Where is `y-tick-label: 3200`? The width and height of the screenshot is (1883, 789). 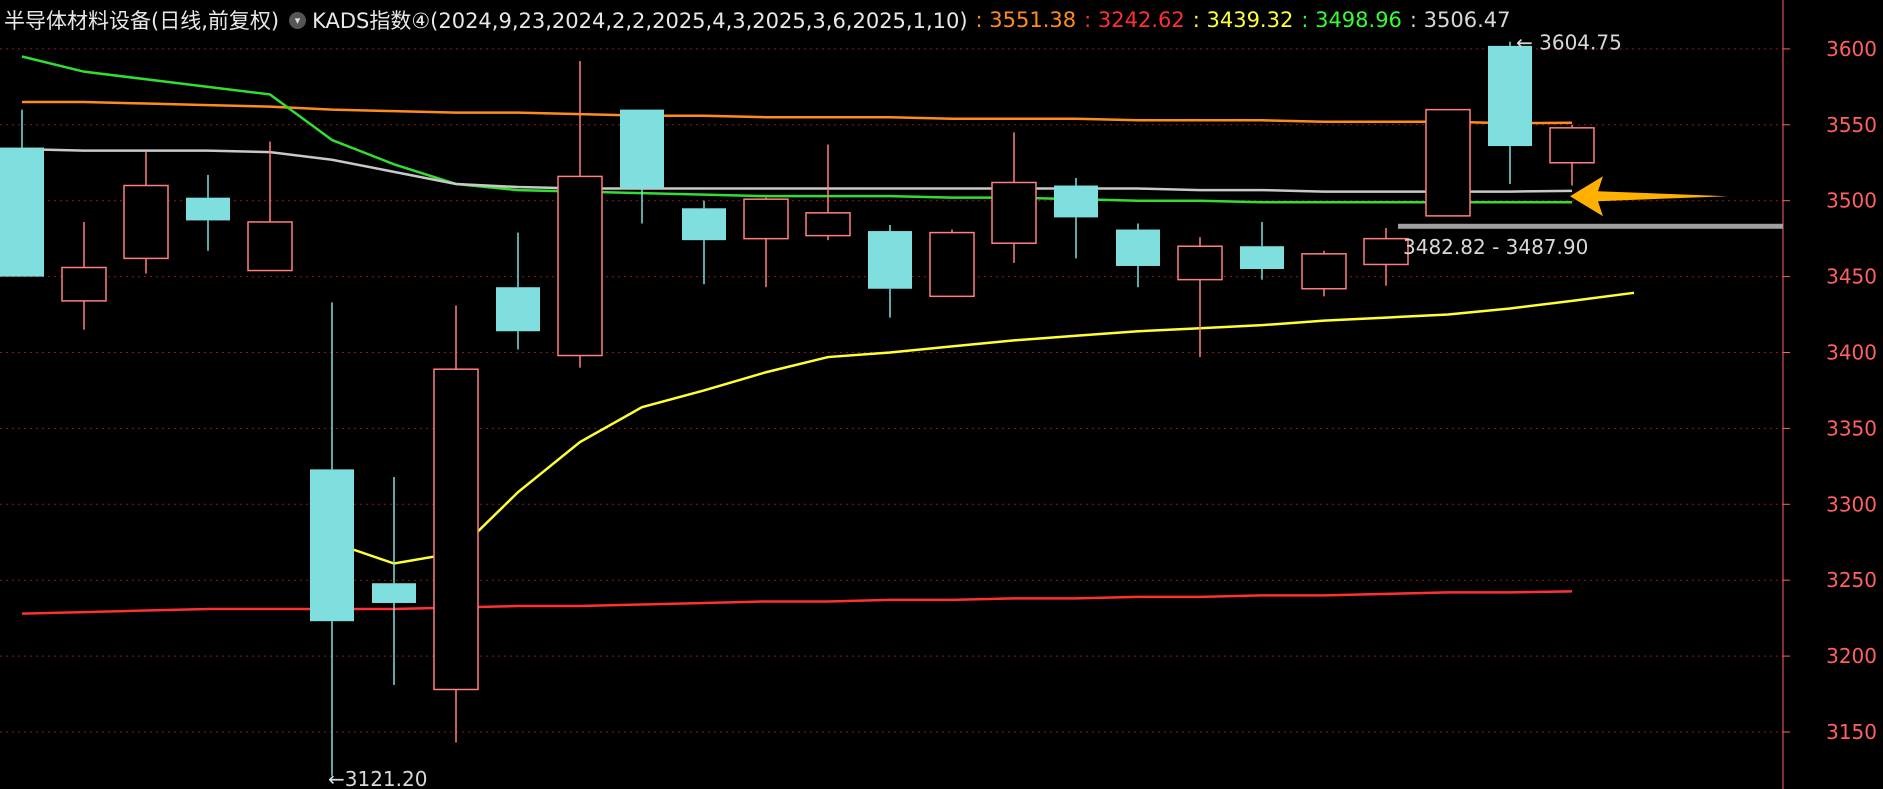 y-tick-label: 3200 is located at coordinates (1851, 656).